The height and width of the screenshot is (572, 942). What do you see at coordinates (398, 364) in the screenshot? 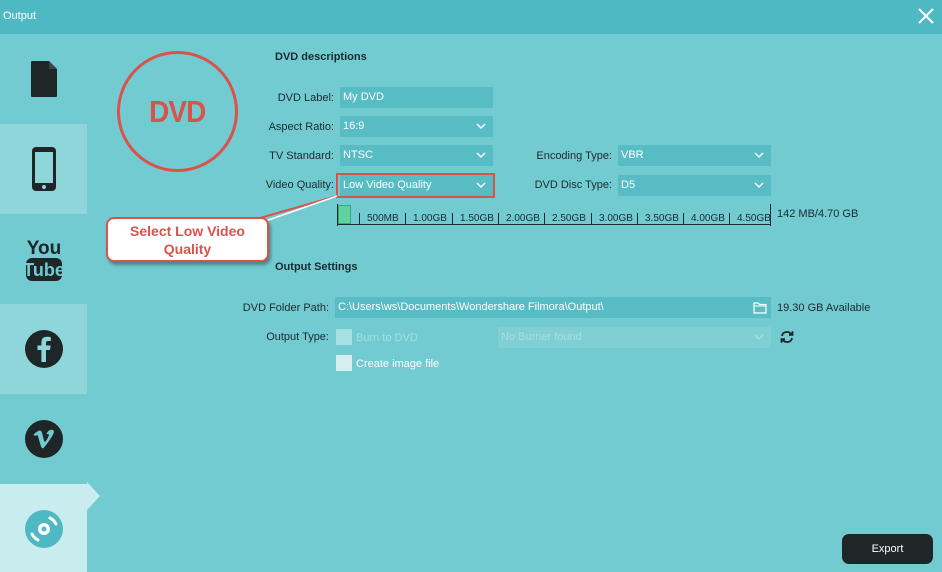
I see `create-image-label: Create image file` at bounding box center [398, 364].